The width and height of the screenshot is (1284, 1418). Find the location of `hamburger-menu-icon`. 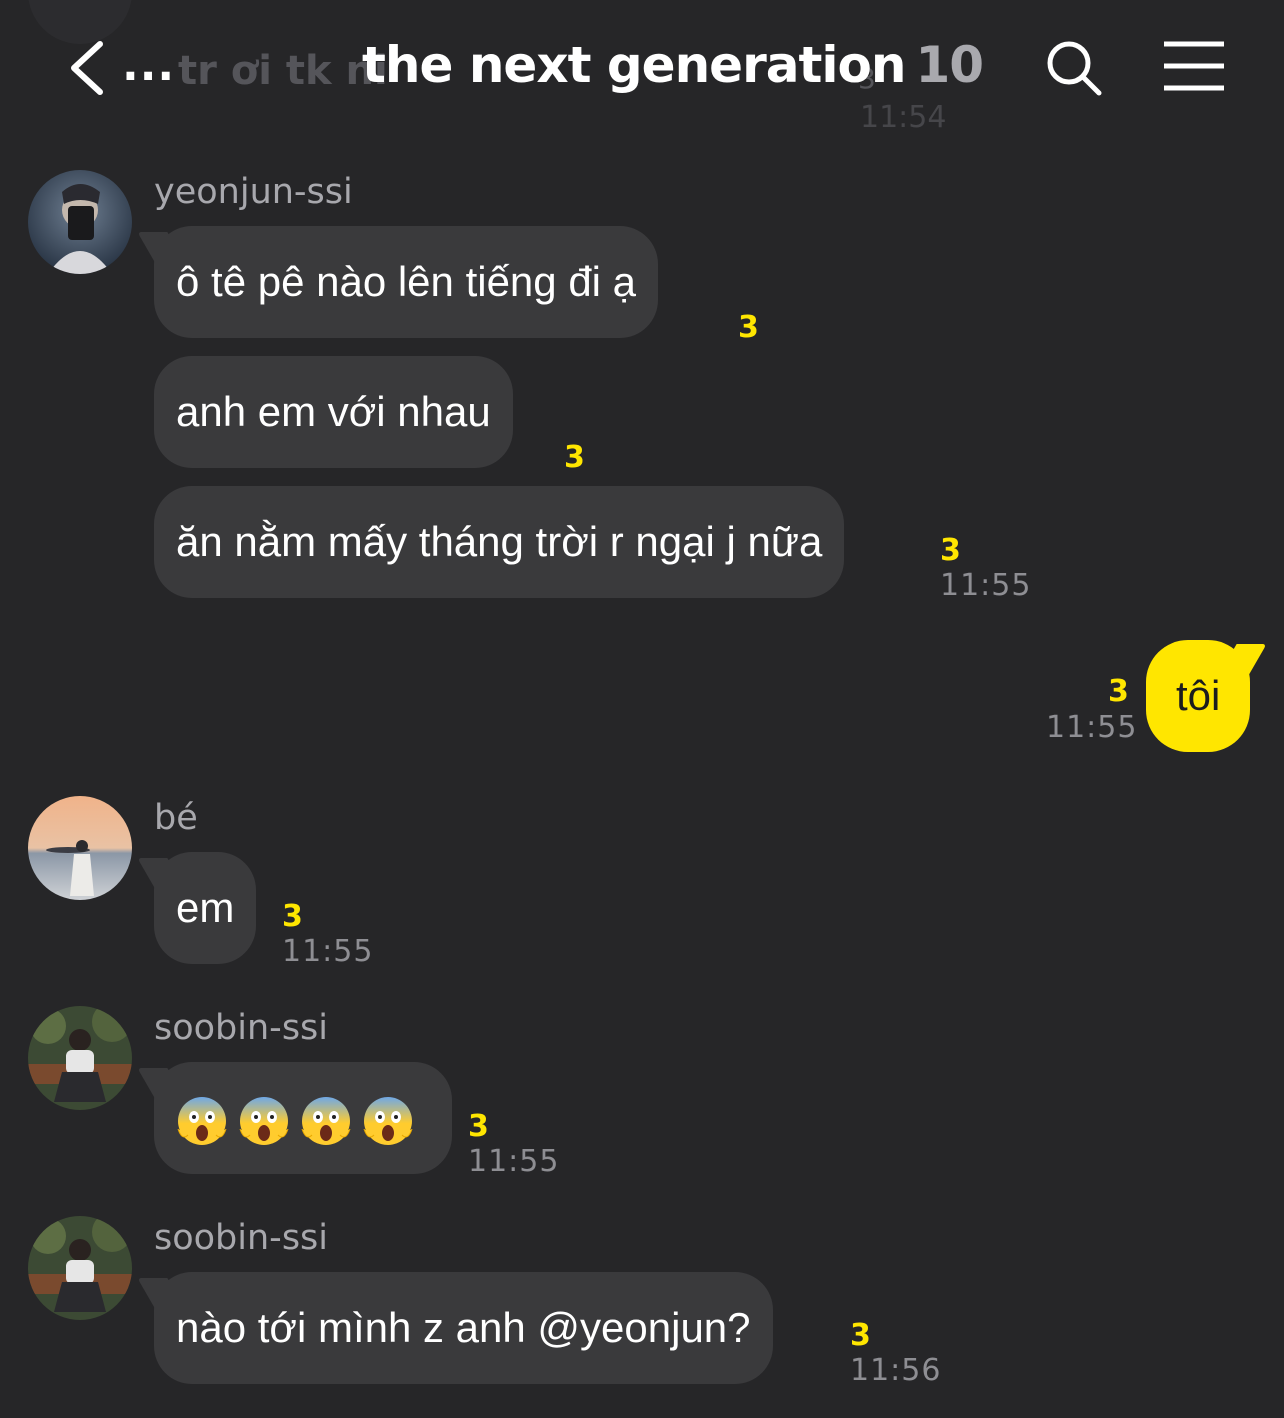

hamburger-menu-icon is located at coordinates (1194, 66).